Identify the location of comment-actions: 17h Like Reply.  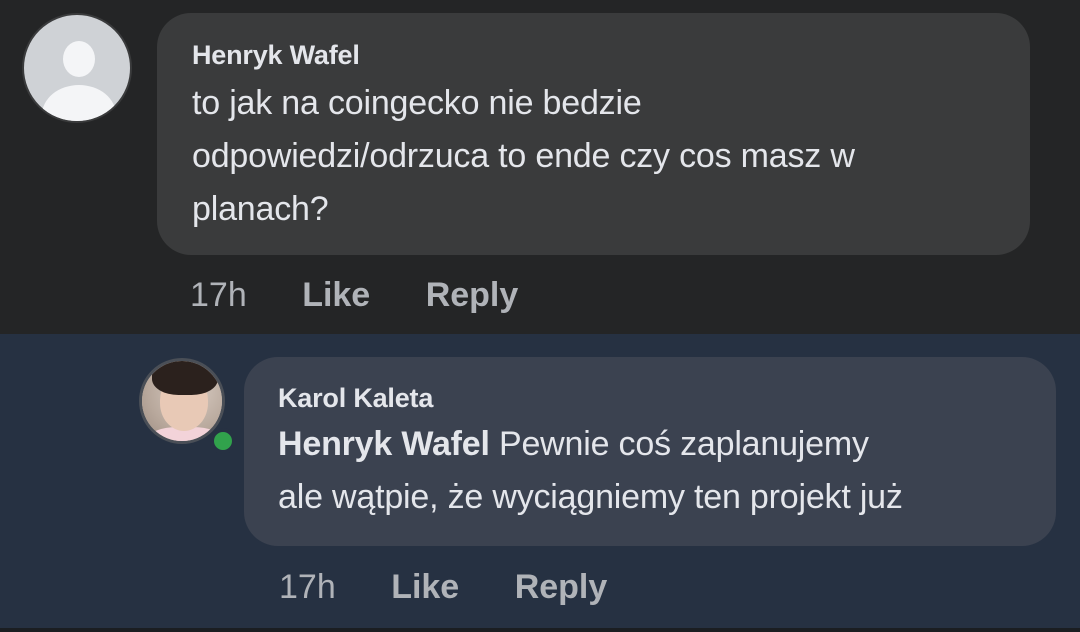
(354, 295).